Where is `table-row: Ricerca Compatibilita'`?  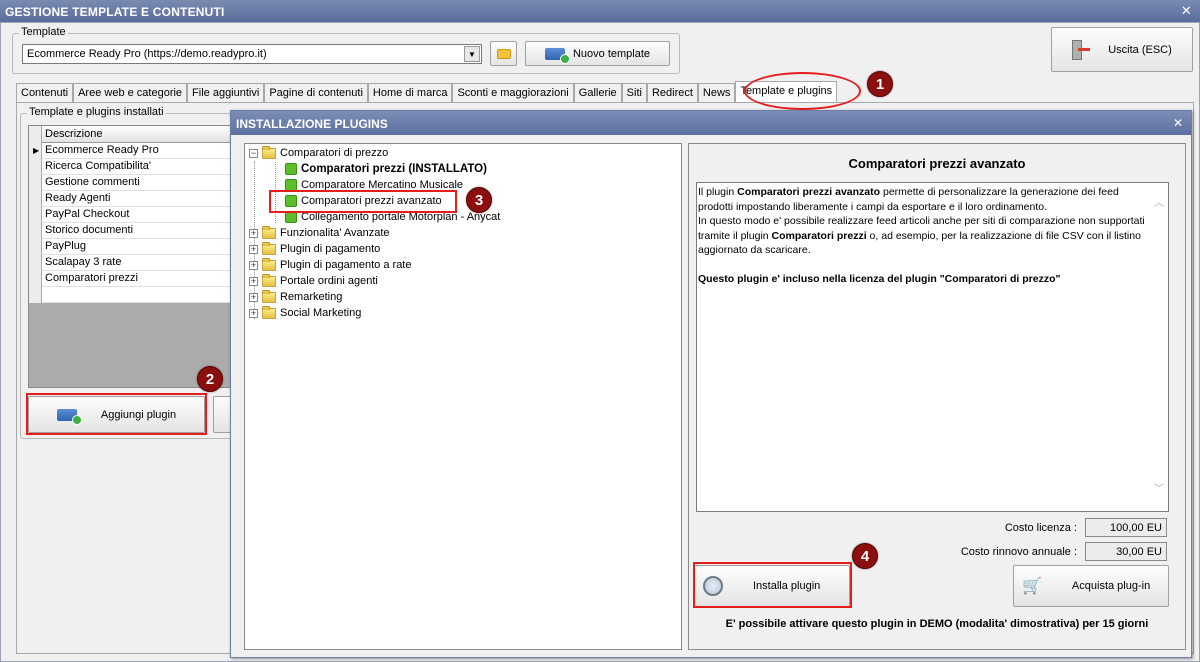 table-row: Ricerca Compatibilita' is located at coordinates (138, 167).